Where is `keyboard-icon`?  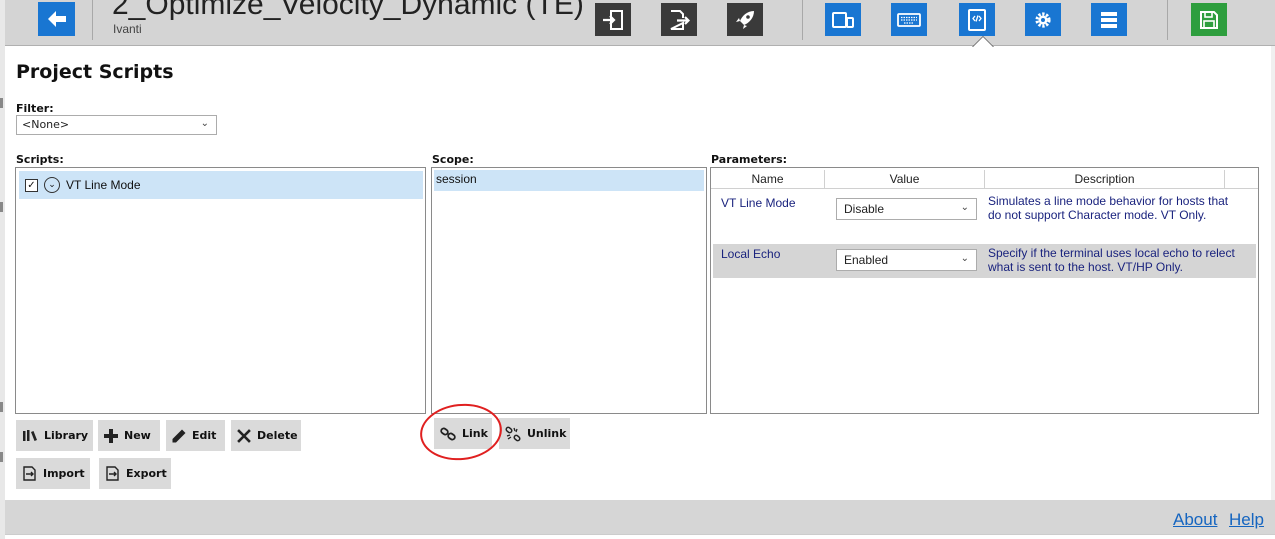
keyboard-icon is located at coordinates (909, 19).